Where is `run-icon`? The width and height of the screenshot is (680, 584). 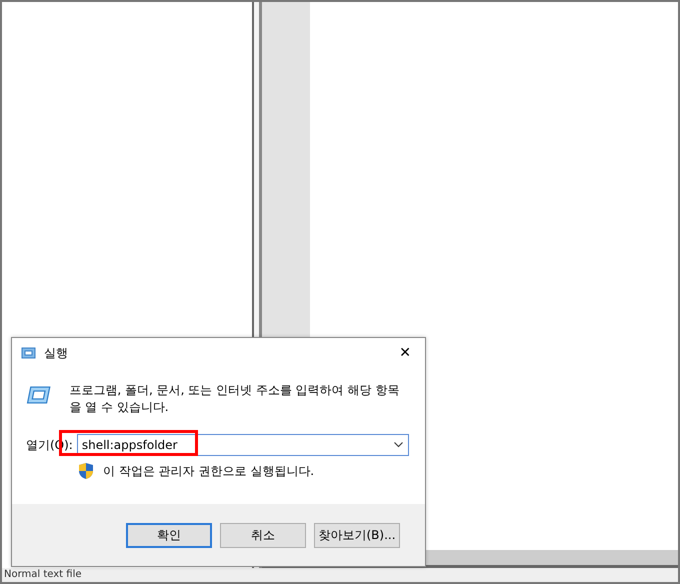
run-icon is located at coordinates (28, 353).